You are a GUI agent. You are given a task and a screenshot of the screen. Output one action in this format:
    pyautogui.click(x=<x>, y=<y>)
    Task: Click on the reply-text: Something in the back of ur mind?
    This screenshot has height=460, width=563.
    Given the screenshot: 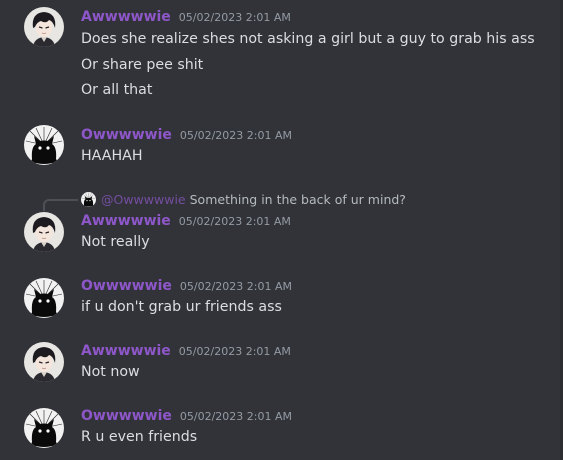 What is the action you would take?
    pyautogui.click(x=298, y=199)
    